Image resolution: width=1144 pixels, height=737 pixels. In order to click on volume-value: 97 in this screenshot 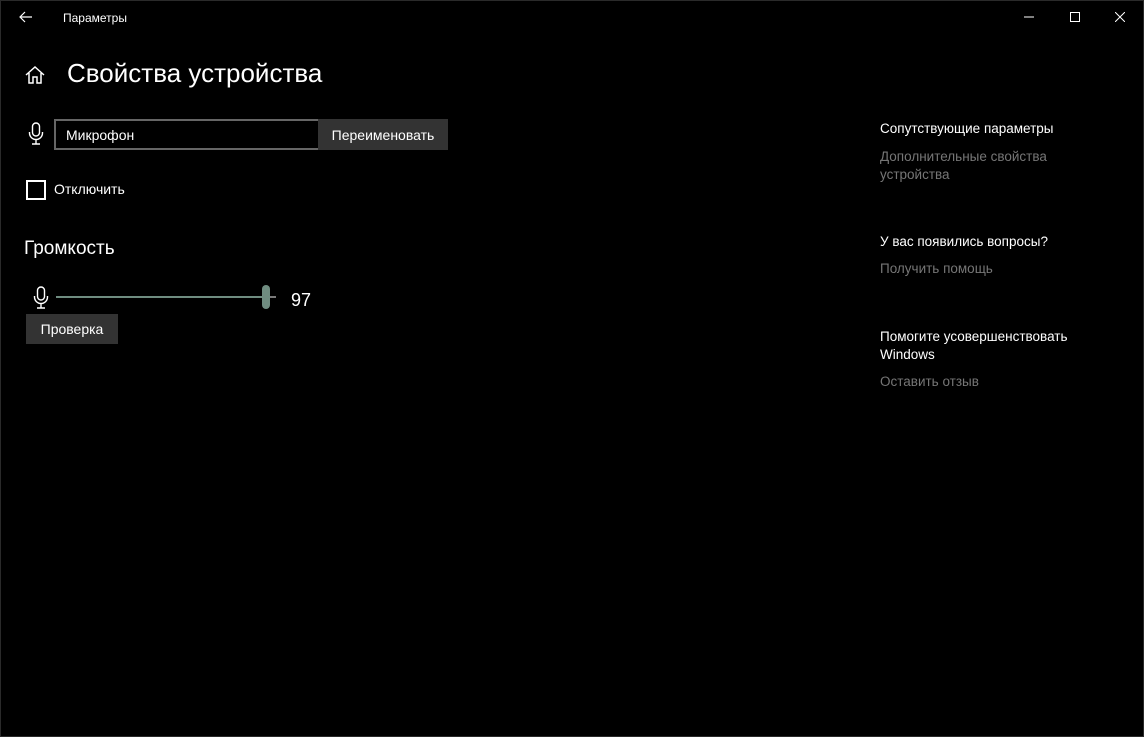, I will do `click(301, 300)`.